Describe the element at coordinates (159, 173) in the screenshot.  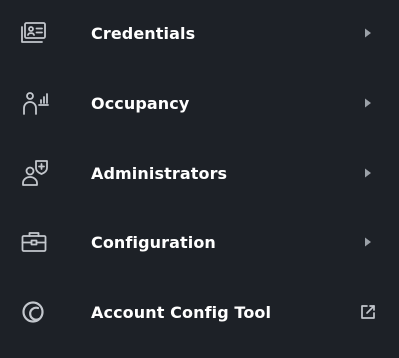
I see `menu-item-label: Administrators` at that location.